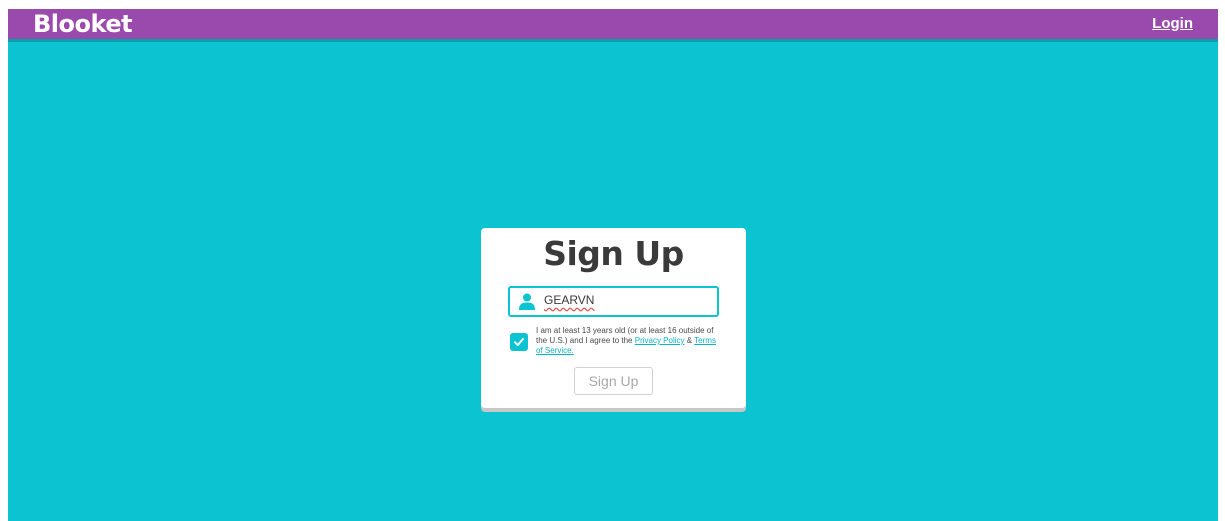  What do you see at coordinates (83, 24) in the screenshot?
I see `brand-logo: Blooket` at bounding box center [83, 24].